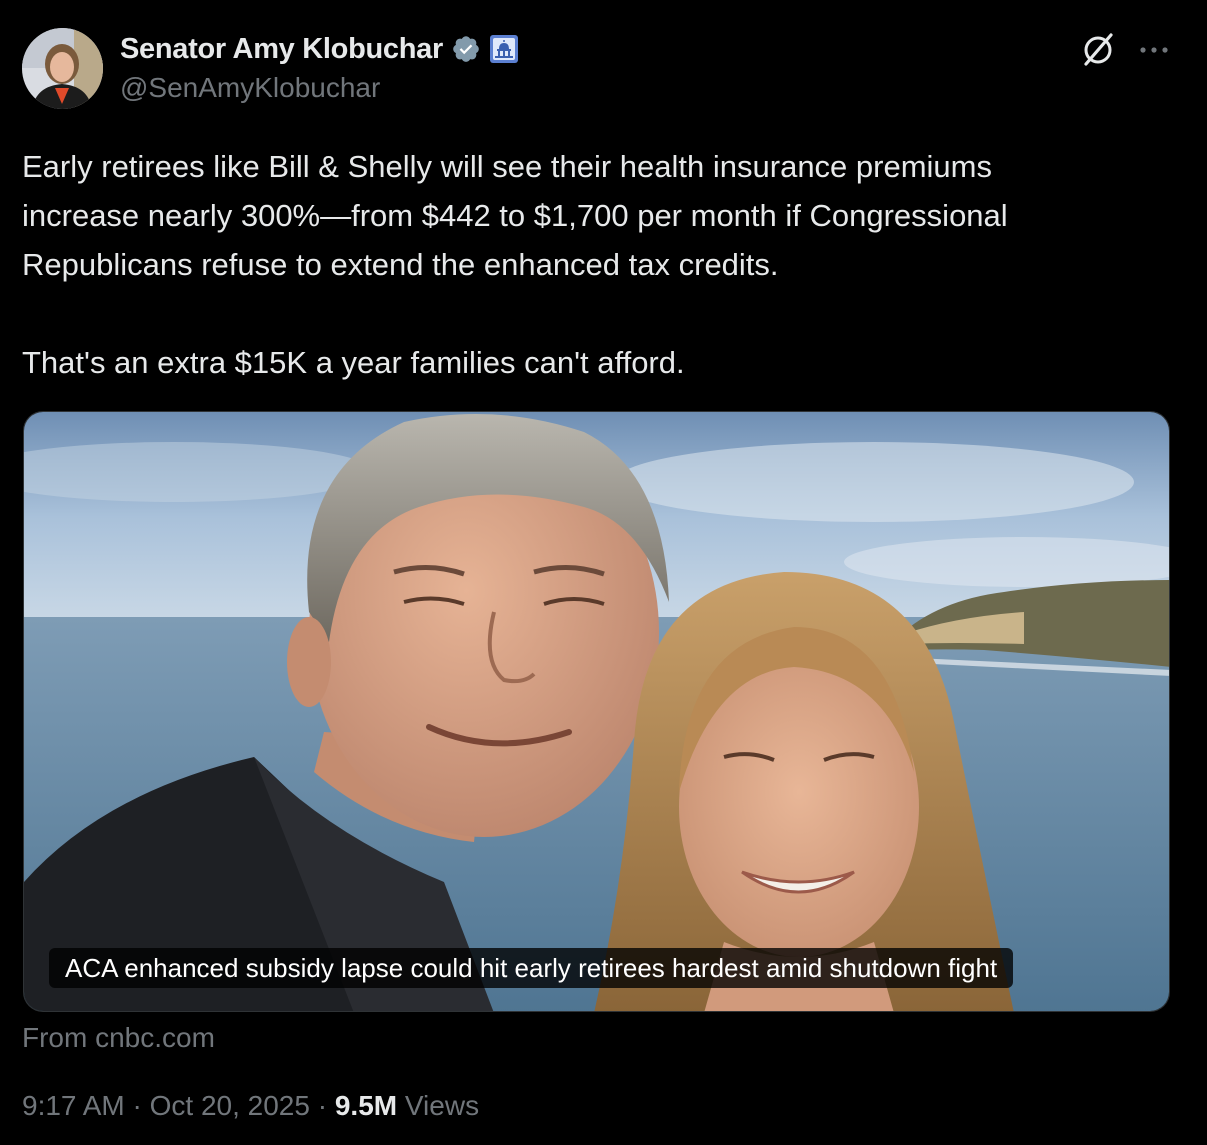  I want to click on views-count: 9.5M, so click(366, 1105).